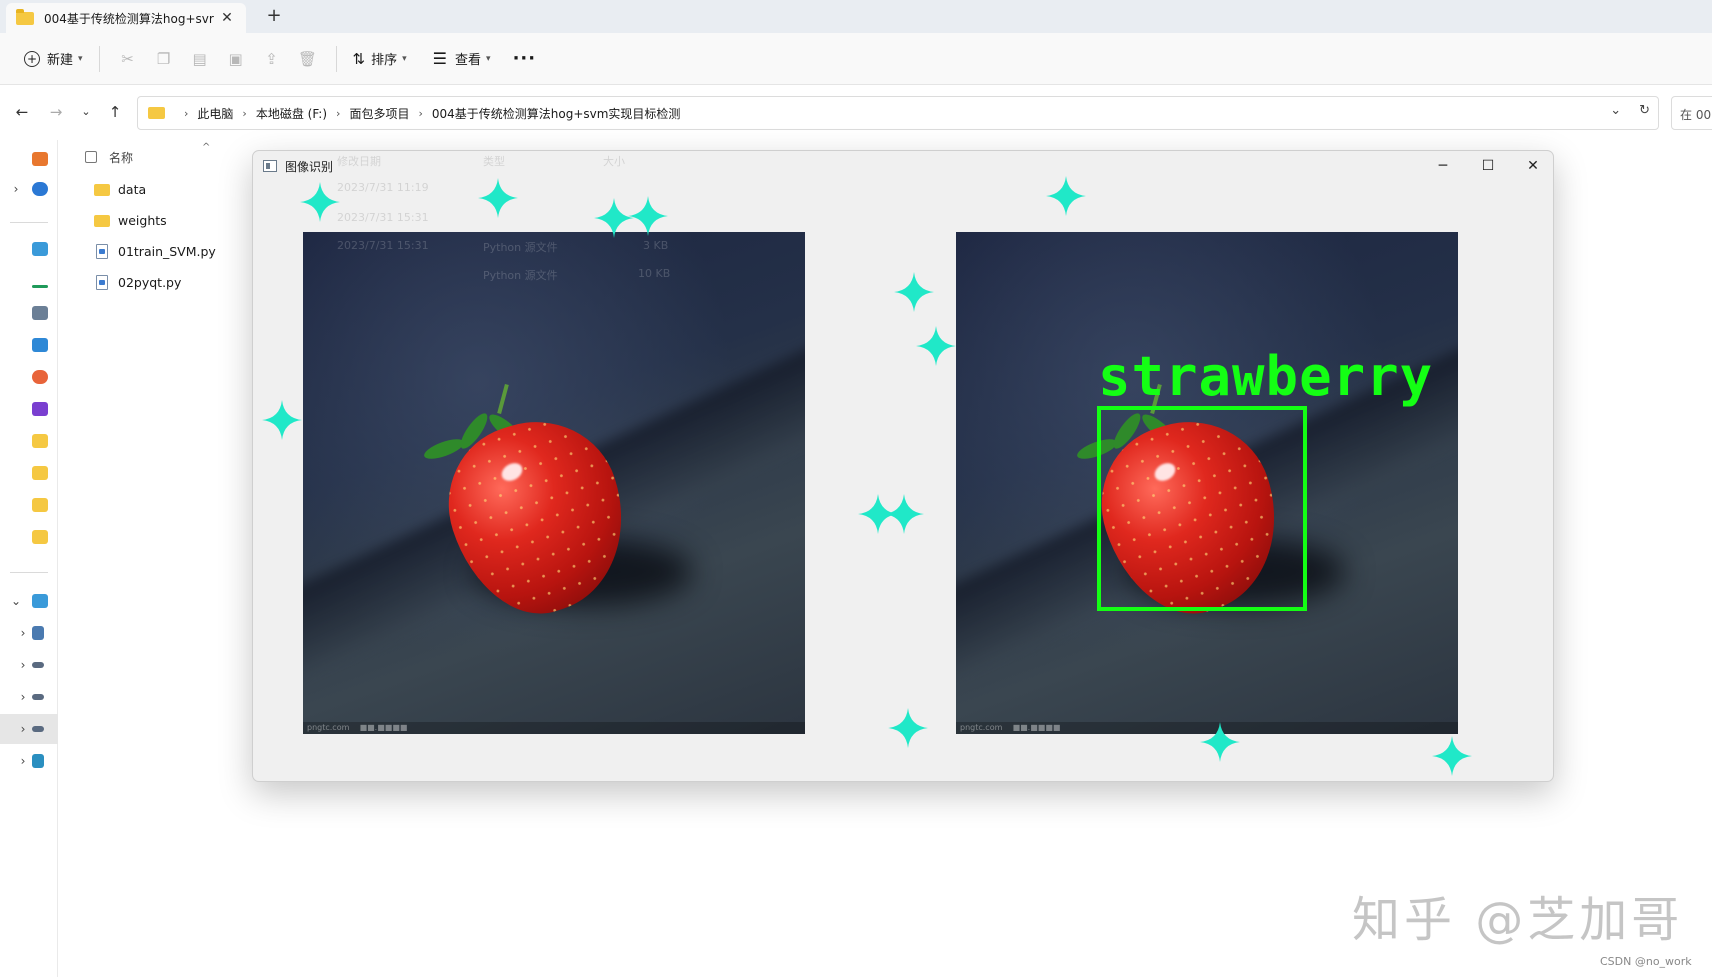 The height and width of the screenshot is (977, 1712). What do you see at coordinates (38, 761) in the screenshot?
I see `network-icon` at bounding box center [38, 761].